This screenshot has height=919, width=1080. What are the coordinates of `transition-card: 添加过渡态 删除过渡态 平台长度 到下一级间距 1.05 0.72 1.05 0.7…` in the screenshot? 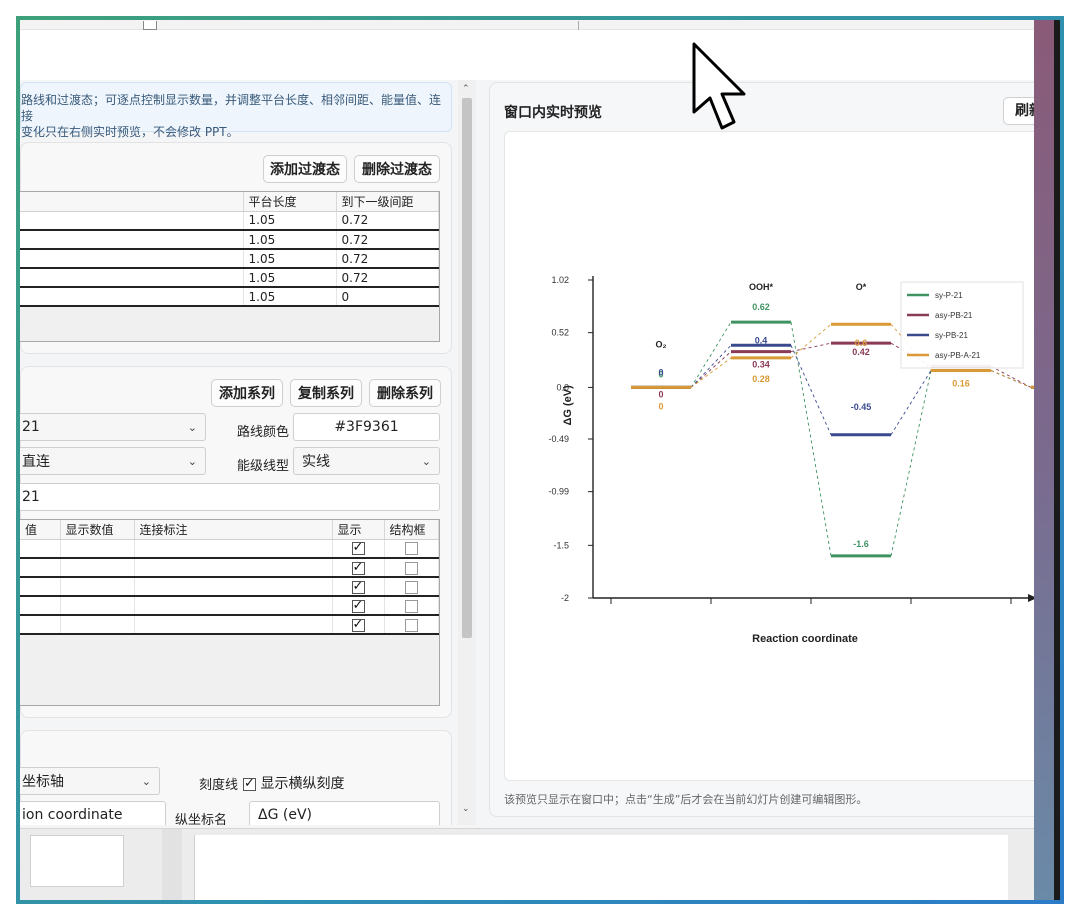 It's located at (236, 248).